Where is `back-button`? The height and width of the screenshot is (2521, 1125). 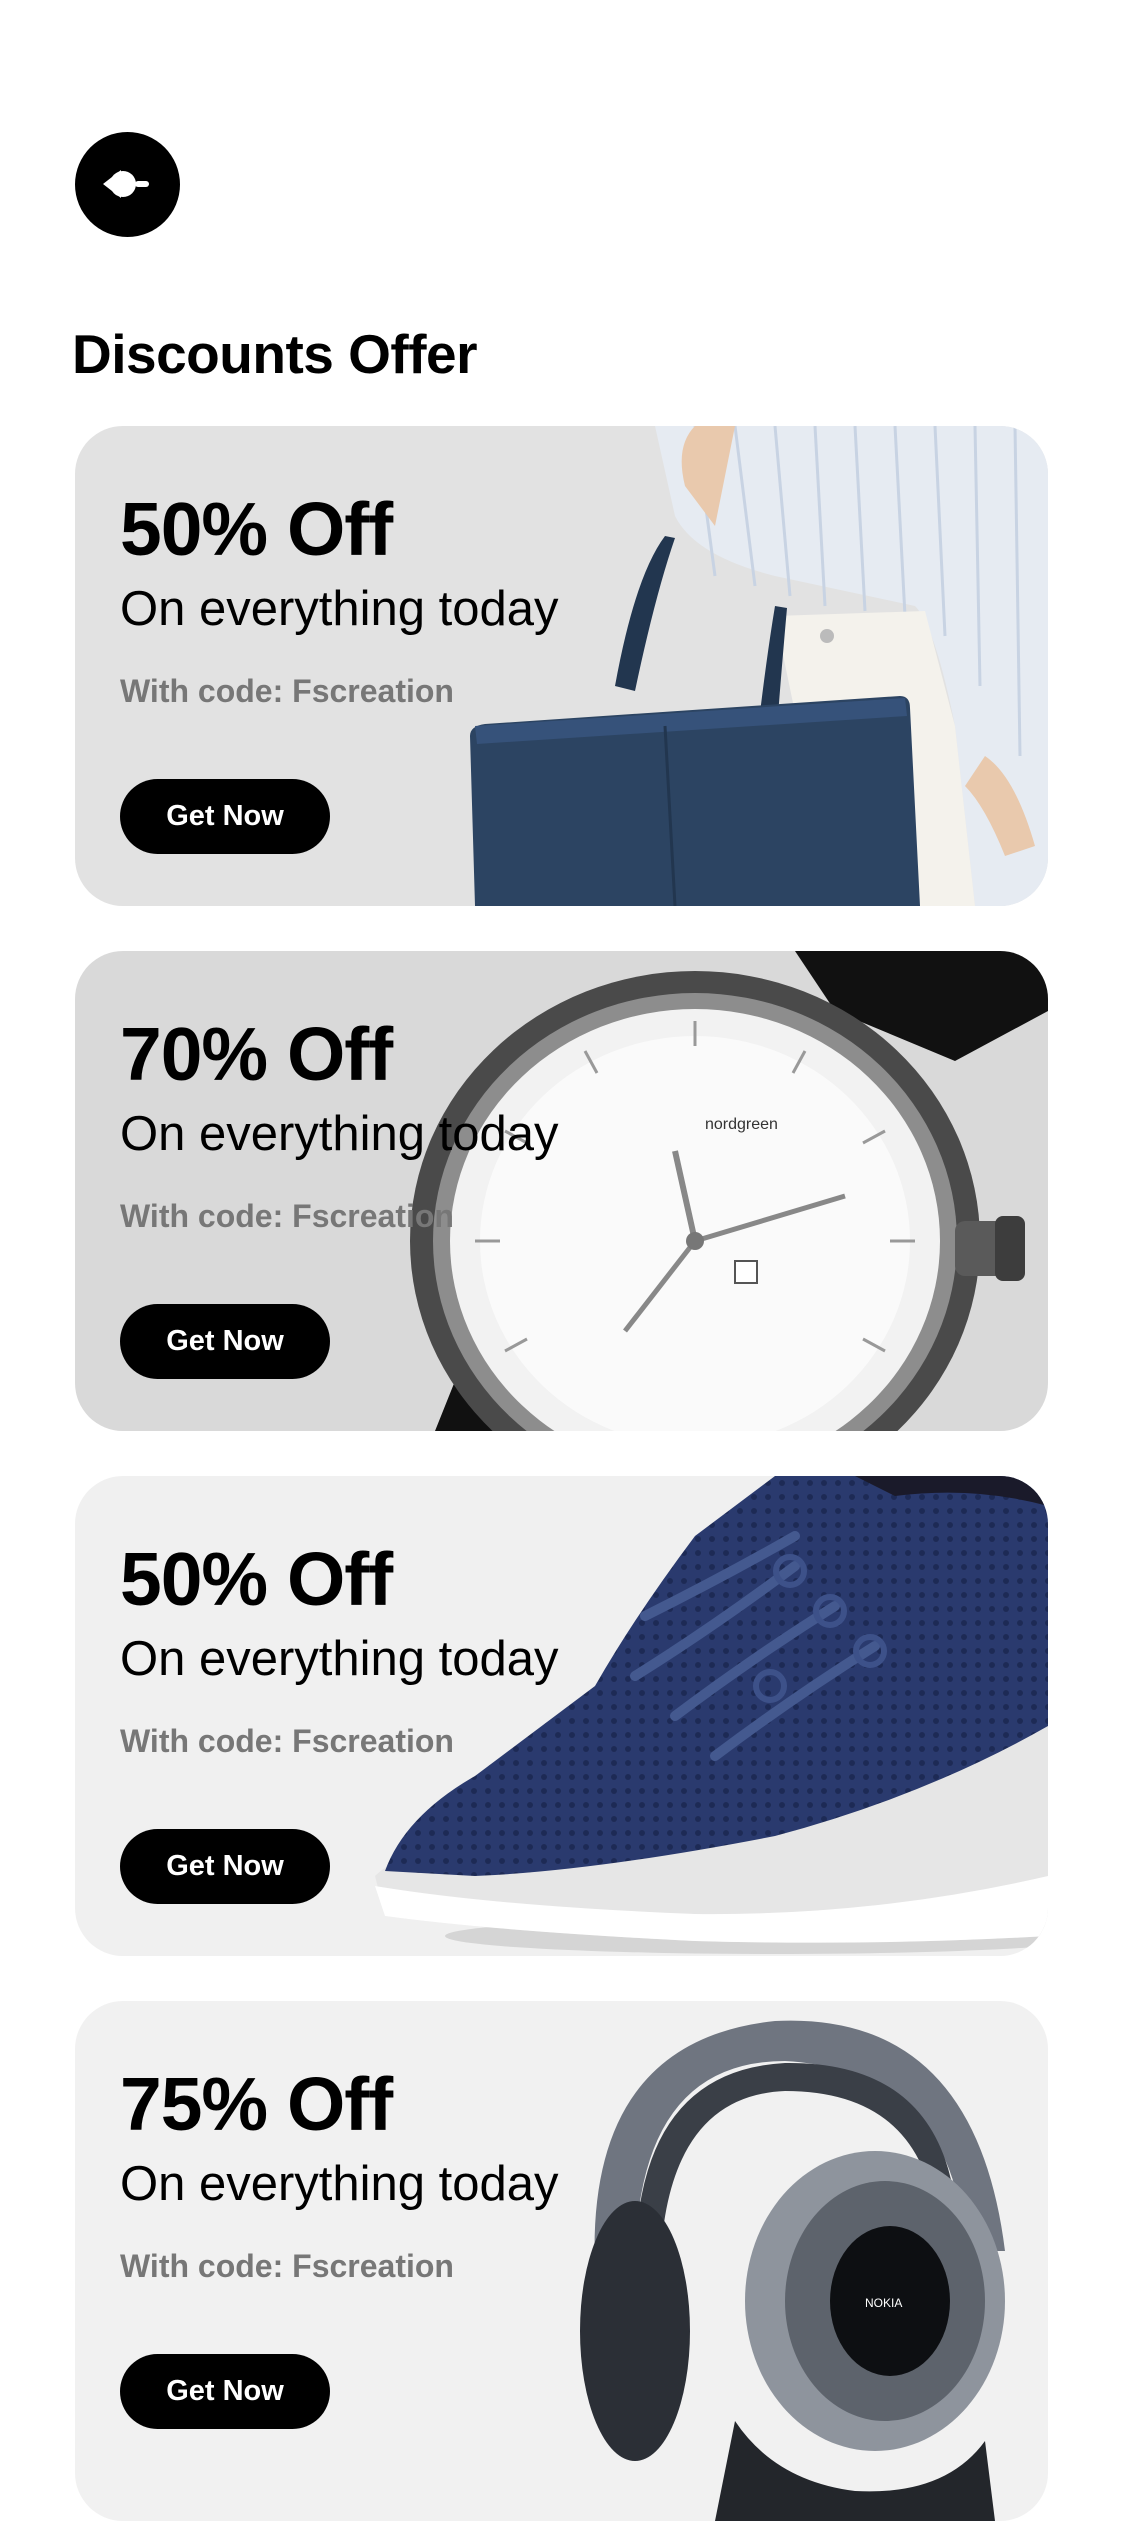 back-button is located at coordinates (127, 184).